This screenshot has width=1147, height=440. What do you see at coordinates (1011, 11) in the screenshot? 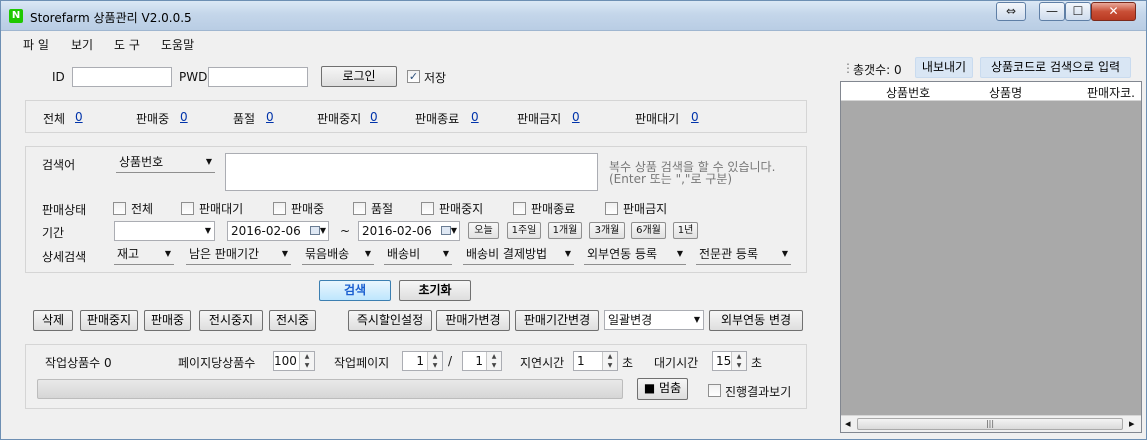
I see `restore-layout-icon: ⇔` at bounding box center [1011, 11].